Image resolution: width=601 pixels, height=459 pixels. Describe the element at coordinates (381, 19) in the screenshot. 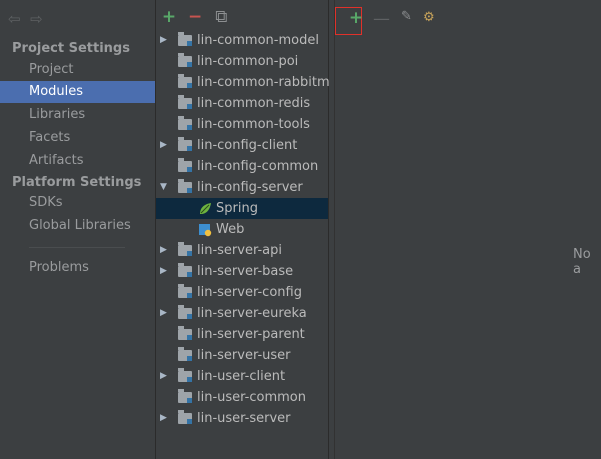

I see `minus-icon: —` at that location.